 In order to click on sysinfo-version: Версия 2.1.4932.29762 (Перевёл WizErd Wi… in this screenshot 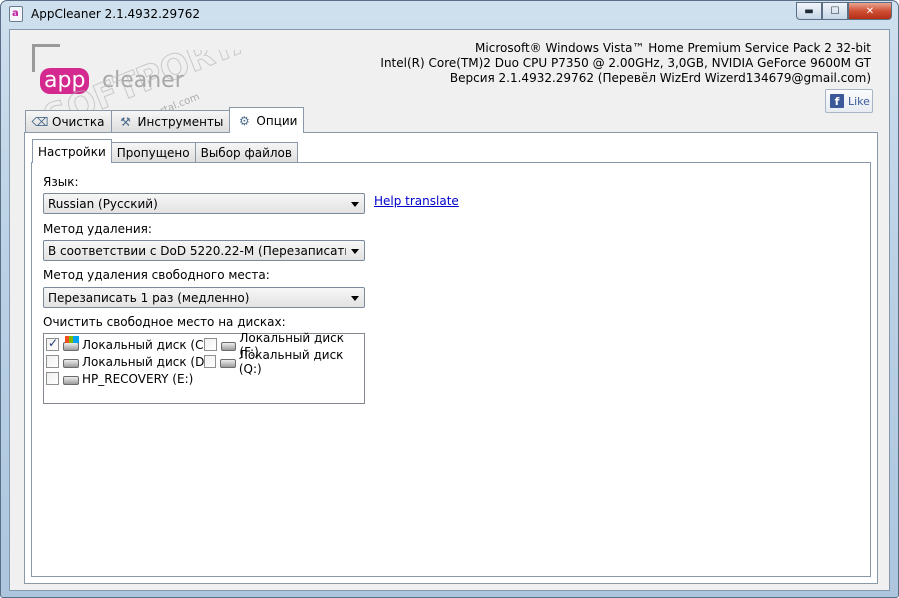, I will do `click(660, 78)`.